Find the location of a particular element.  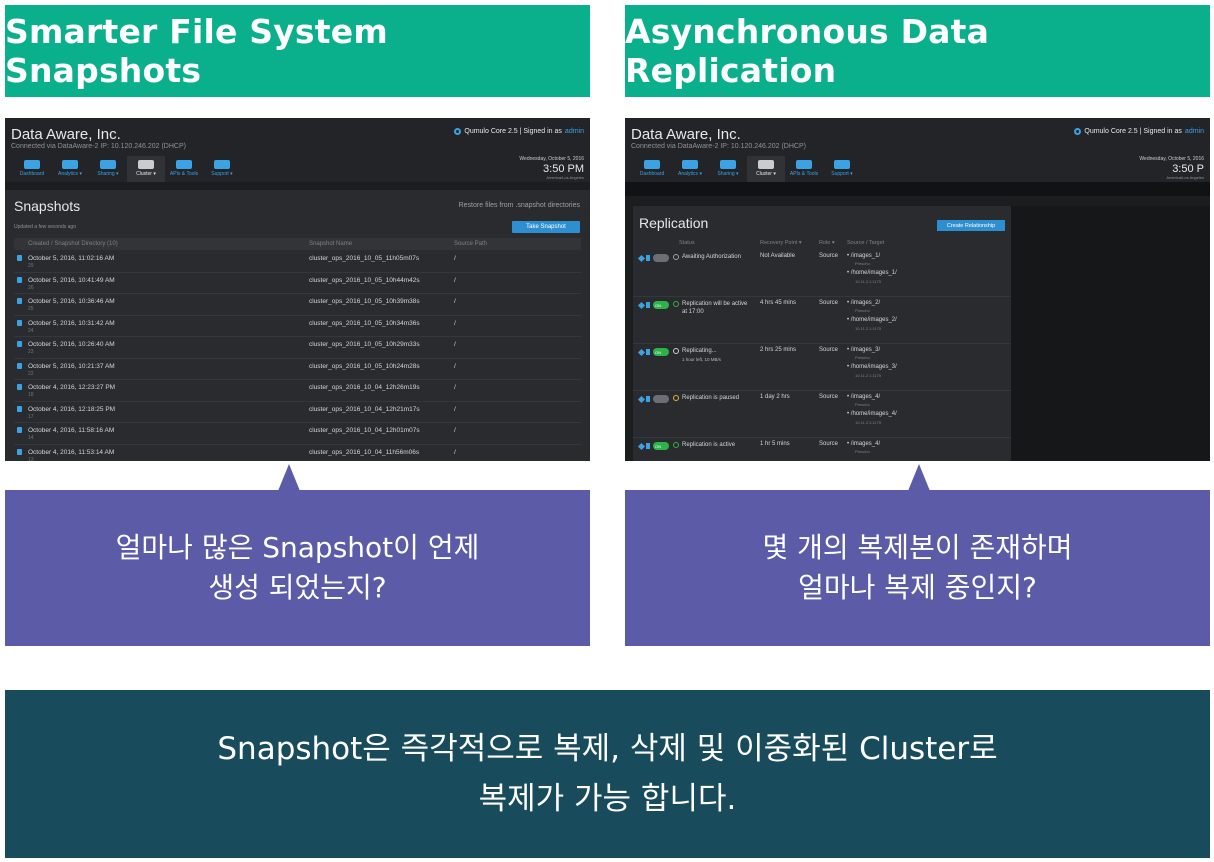

recovery-point: Not Available is located at coordinates (777, 256).